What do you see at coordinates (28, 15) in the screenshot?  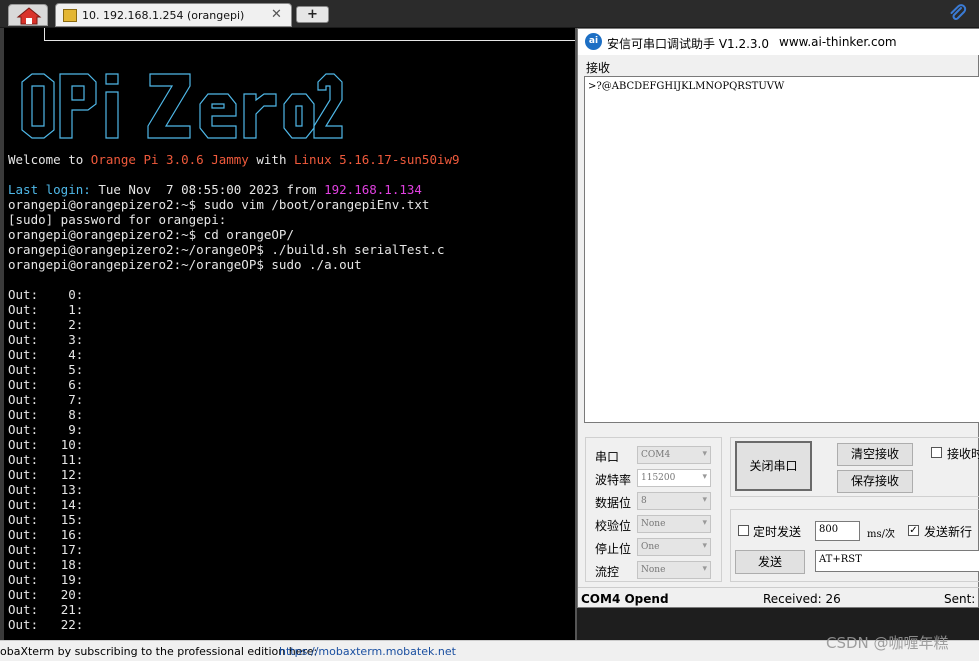 I see `home-tab` at bounding box center [28, 15].